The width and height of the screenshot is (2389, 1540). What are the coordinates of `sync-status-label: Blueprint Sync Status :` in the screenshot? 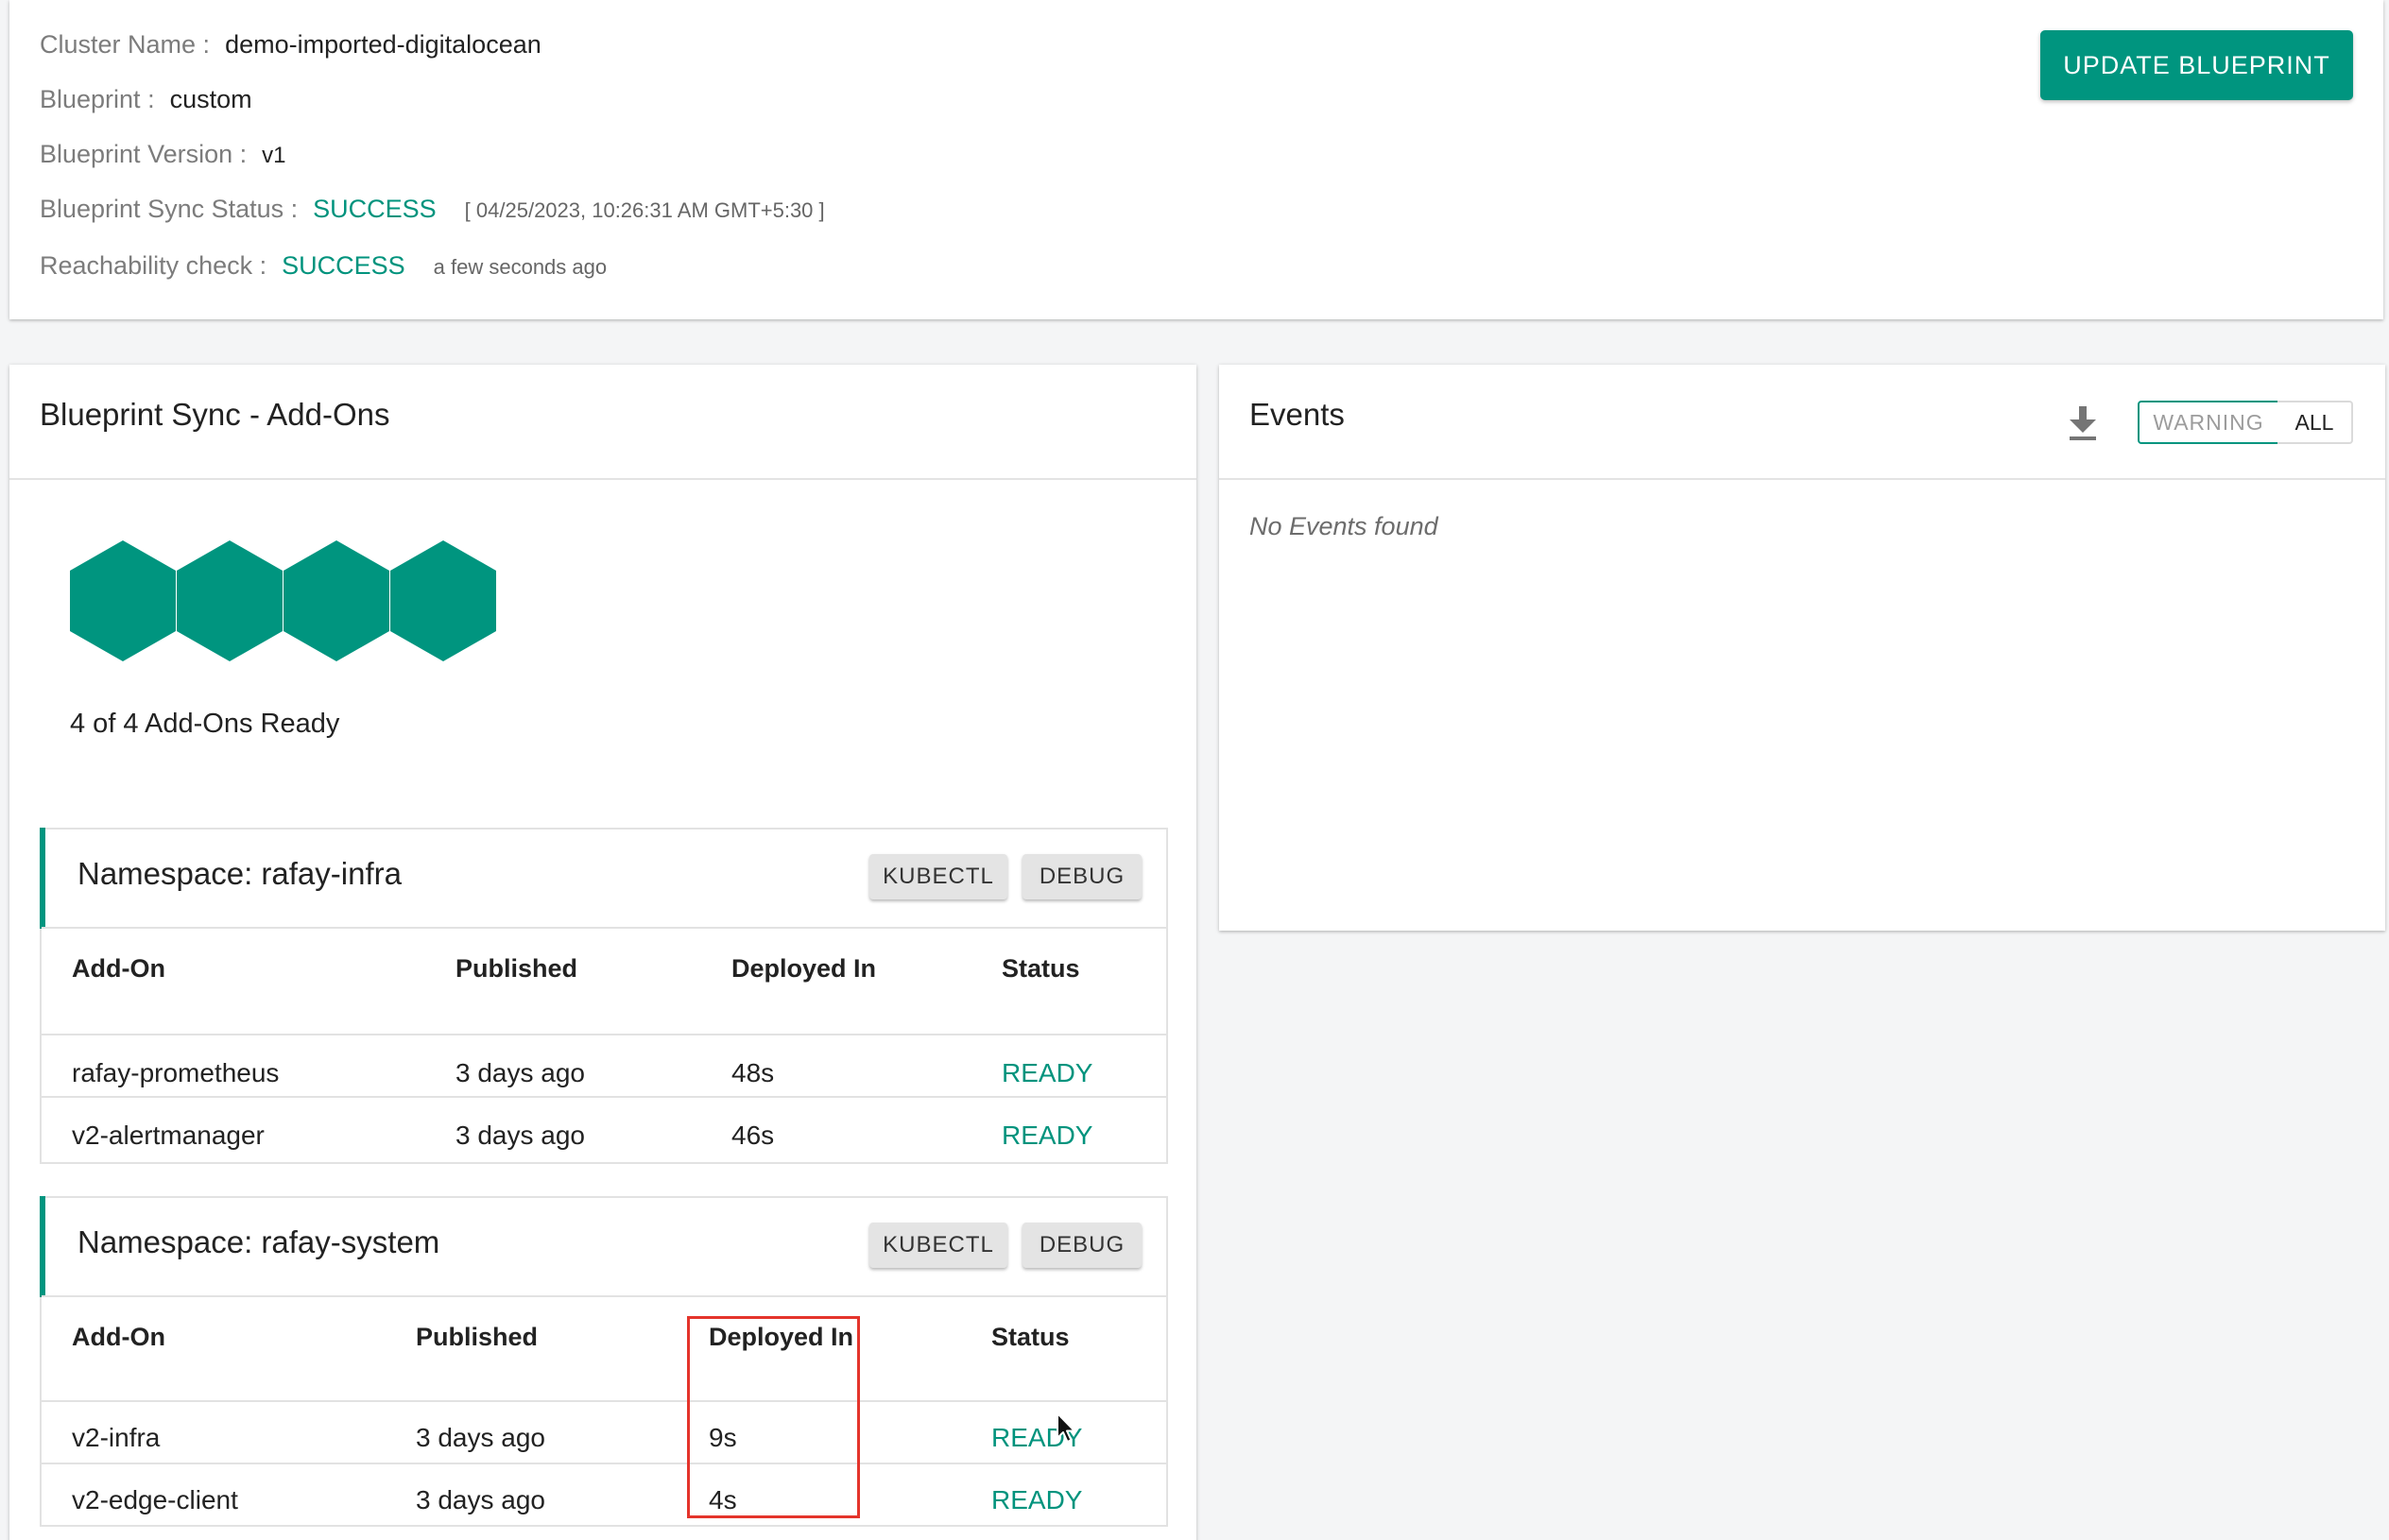 It's located at (170, 209).